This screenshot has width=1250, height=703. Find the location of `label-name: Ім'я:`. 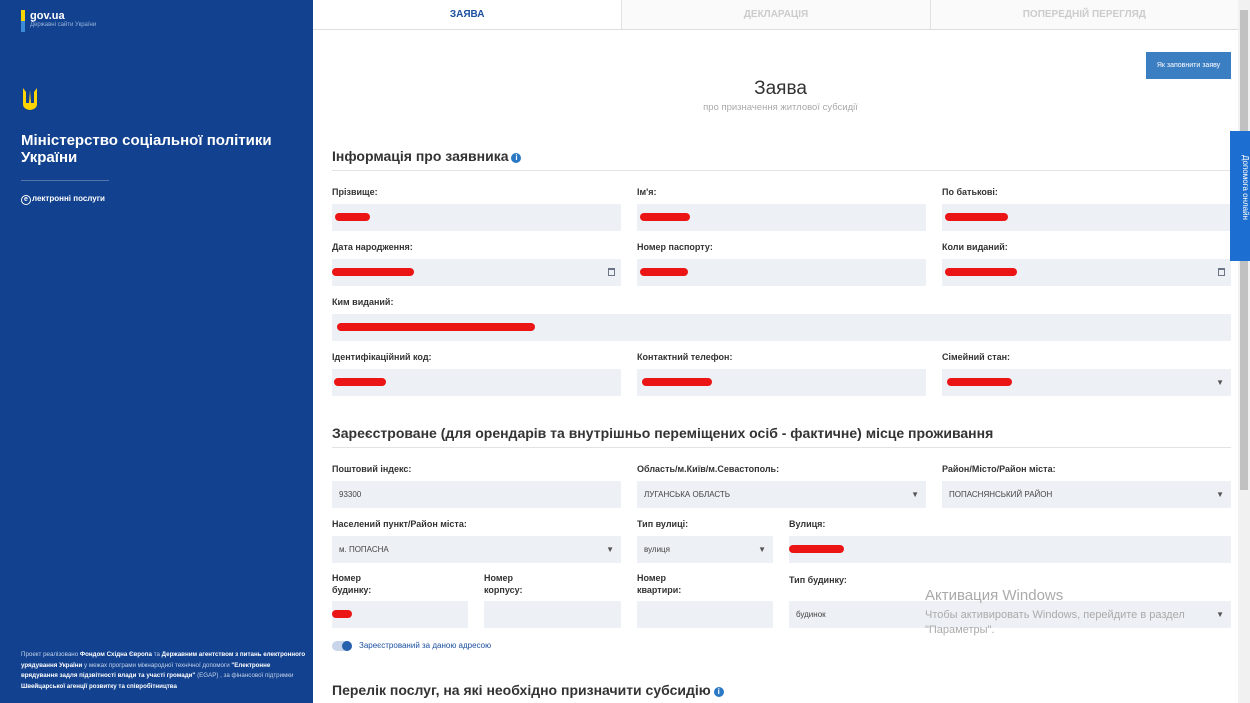

label-name: Ім'я: is located at coordinates (647, 192).